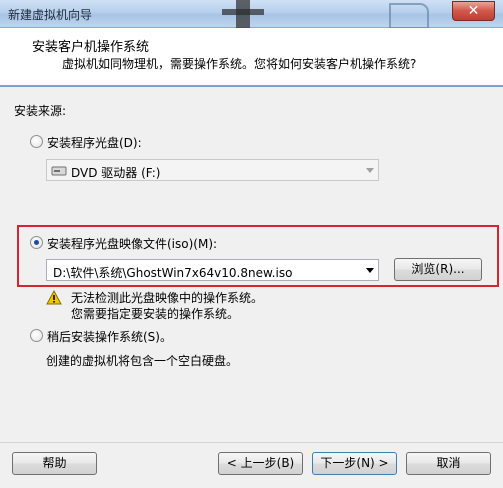 Image resolution: width=503 pixels, height=488 pixels. Describe the element at coordinates (354, 463) in the screenshot. I see `next-button: 下一步(N) >` at that location.